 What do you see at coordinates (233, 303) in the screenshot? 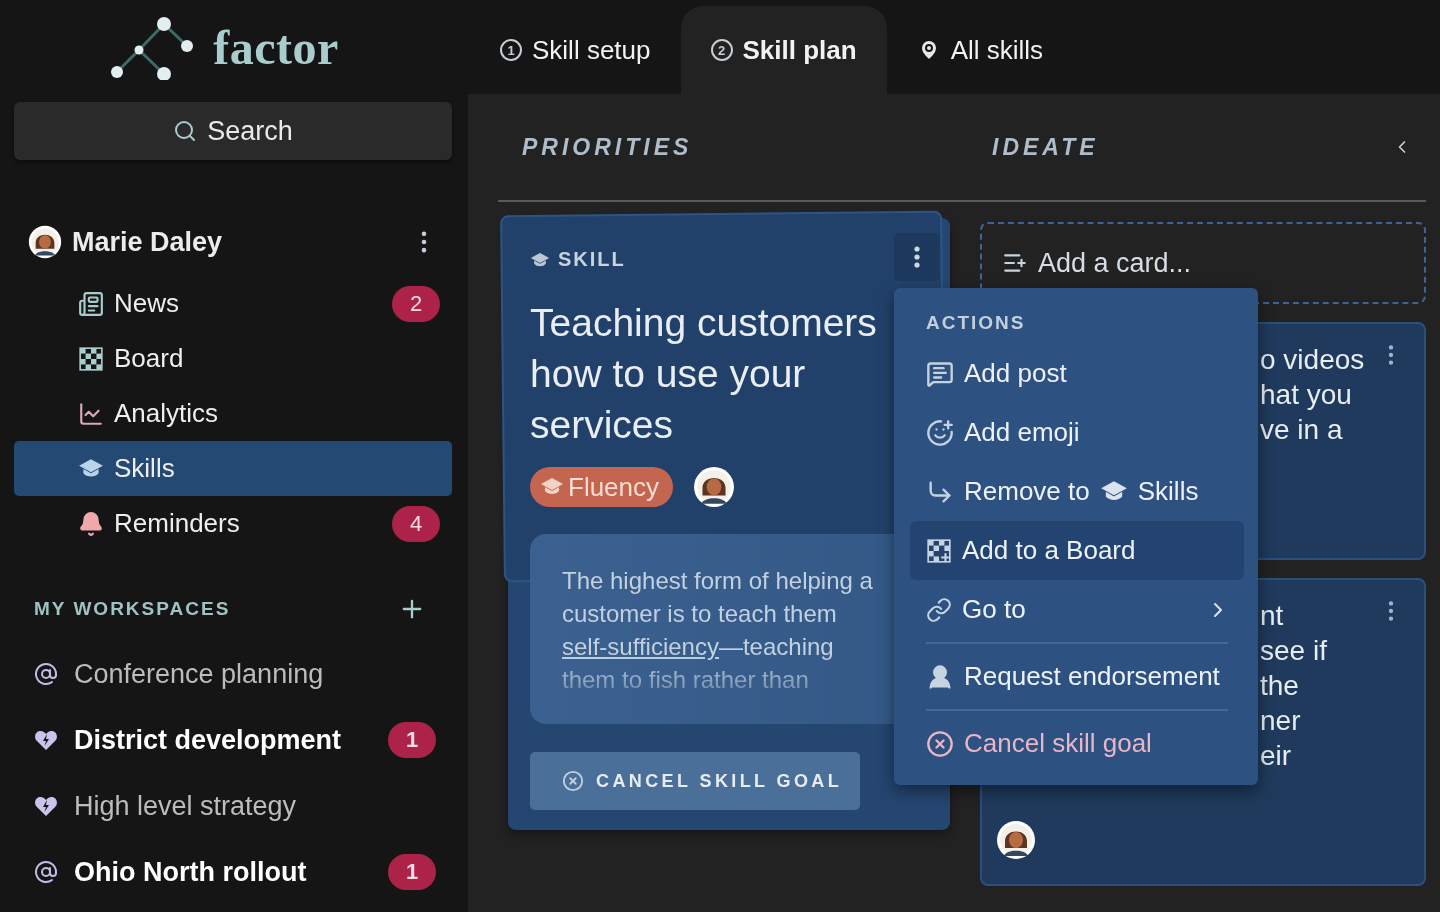
I see `nav-item: News 2` at bounding box center [233, 303].